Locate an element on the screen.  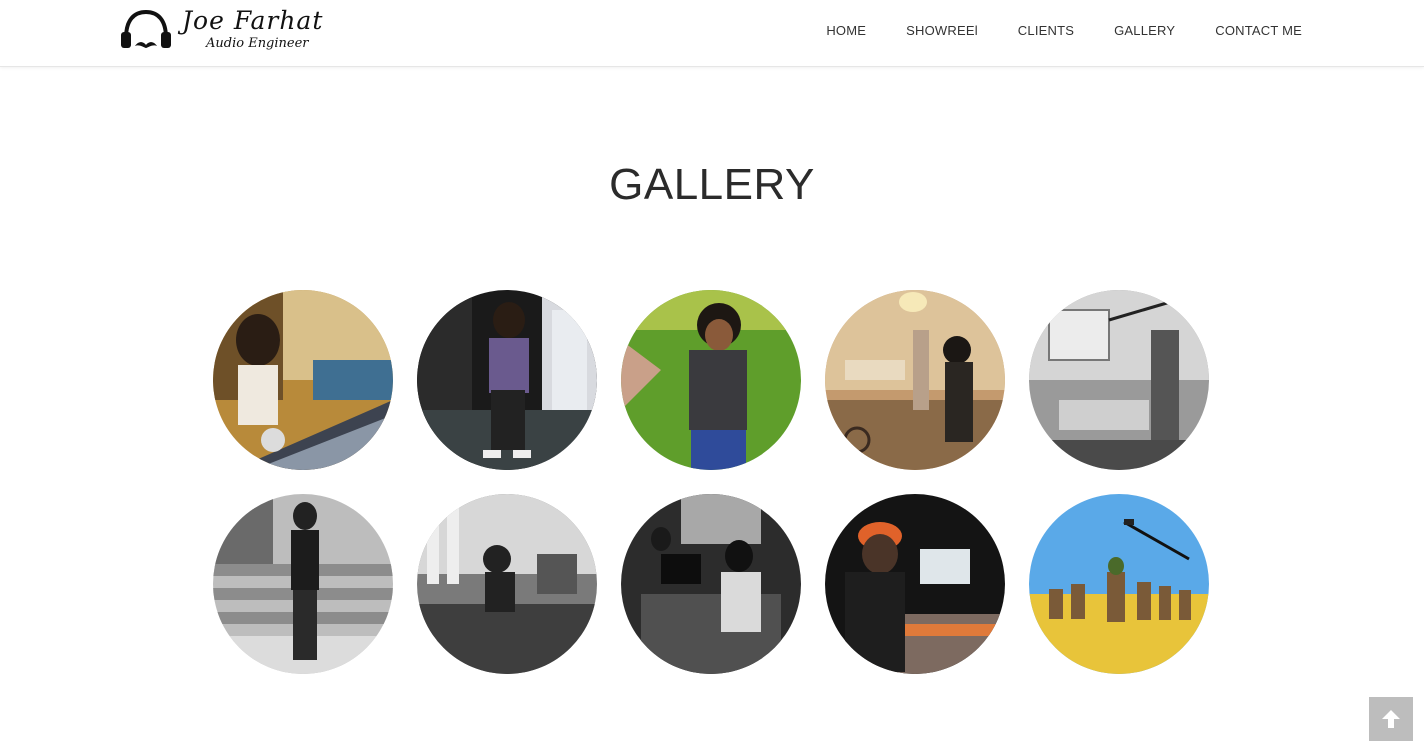
headphones-mustache-icon is located at coordinates (146, 28).